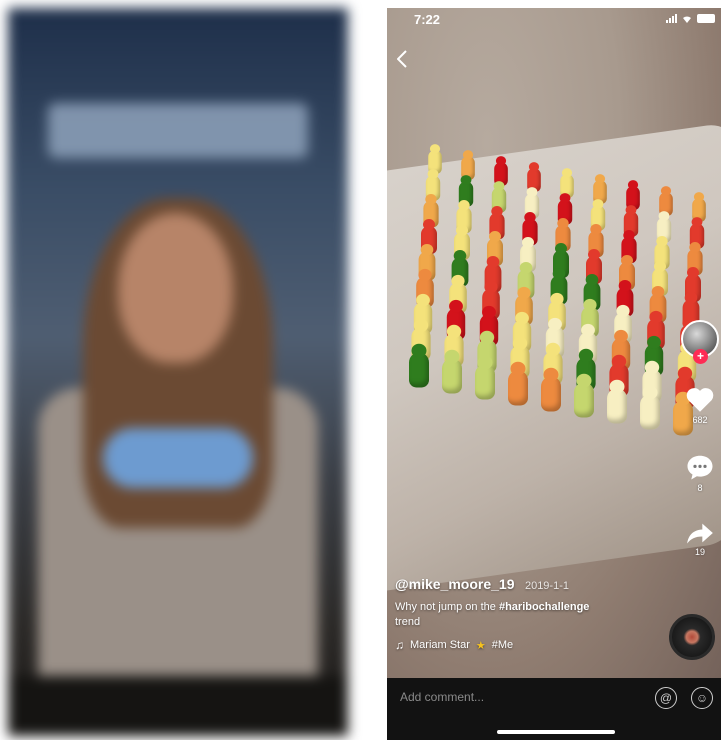 The image size is (721, 740). What do you see at coordinates (427, 19) in the screenshot?
I see `status-time: 7:22` at bounding box center [427, 19].